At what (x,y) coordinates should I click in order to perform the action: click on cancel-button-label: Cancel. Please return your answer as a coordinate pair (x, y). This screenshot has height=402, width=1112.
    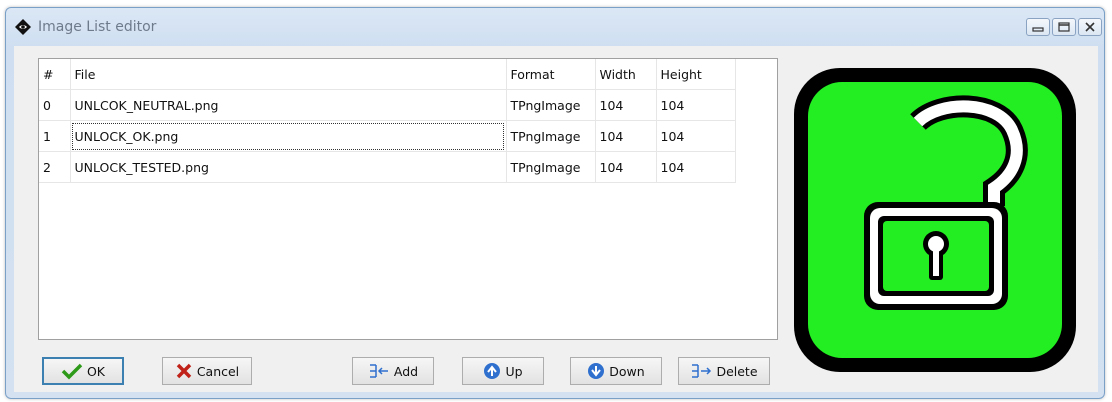
    Looking at the image, I should click on (218, 371).